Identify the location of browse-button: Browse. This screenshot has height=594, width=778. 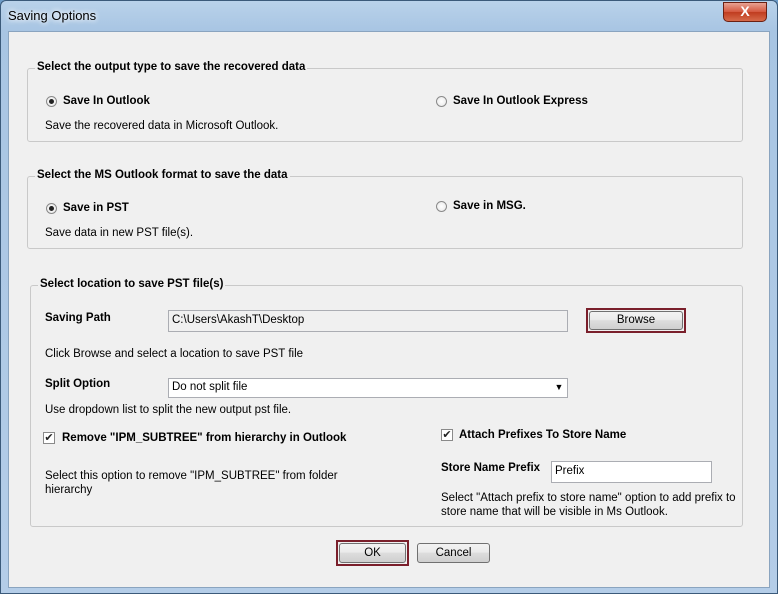
(636, 320).